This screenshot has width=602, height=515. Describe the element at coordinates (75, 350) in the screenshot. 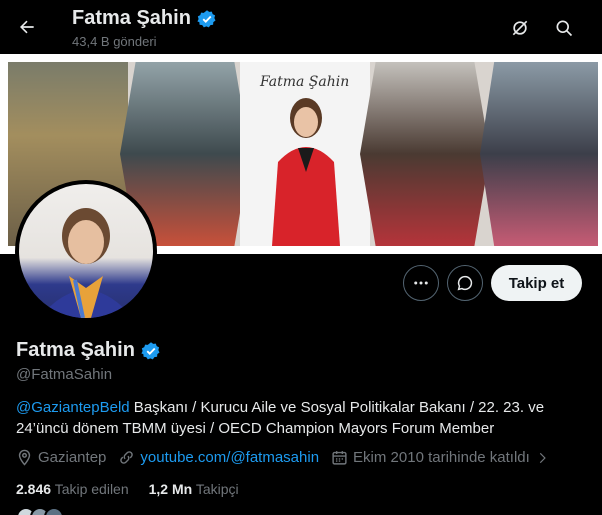

I see `profile-name: Fatma Şahin` at that location.